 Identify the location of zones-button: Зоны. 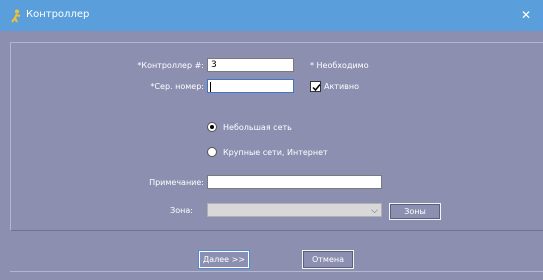
(415, 211).